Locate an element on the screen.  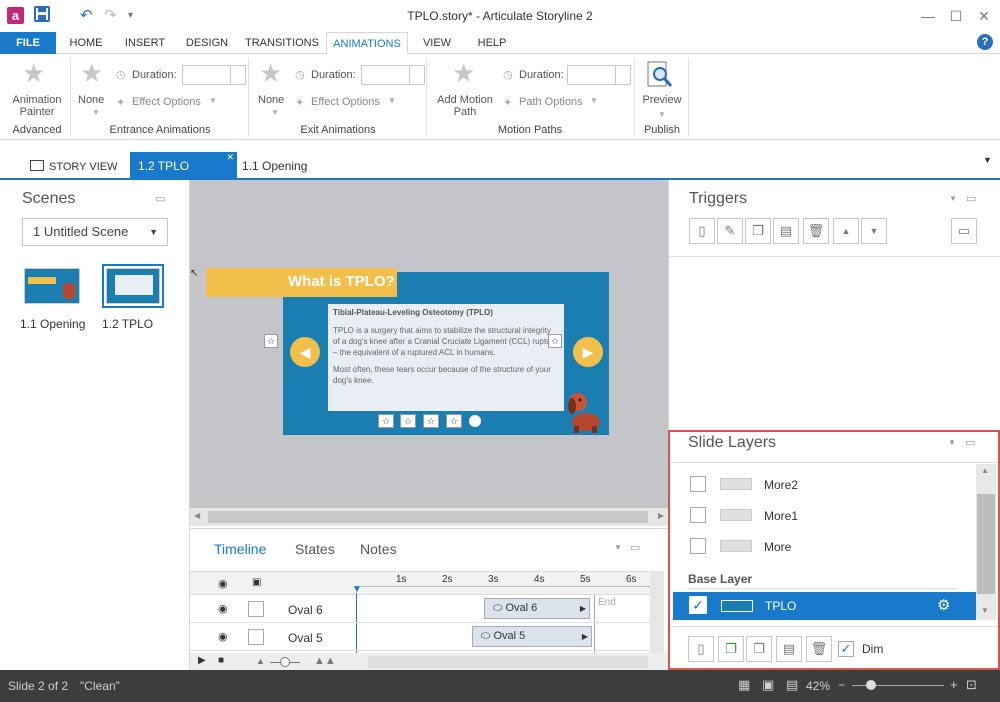
delete-trigger-button: 🗑 is located at coordinates (816, 231).